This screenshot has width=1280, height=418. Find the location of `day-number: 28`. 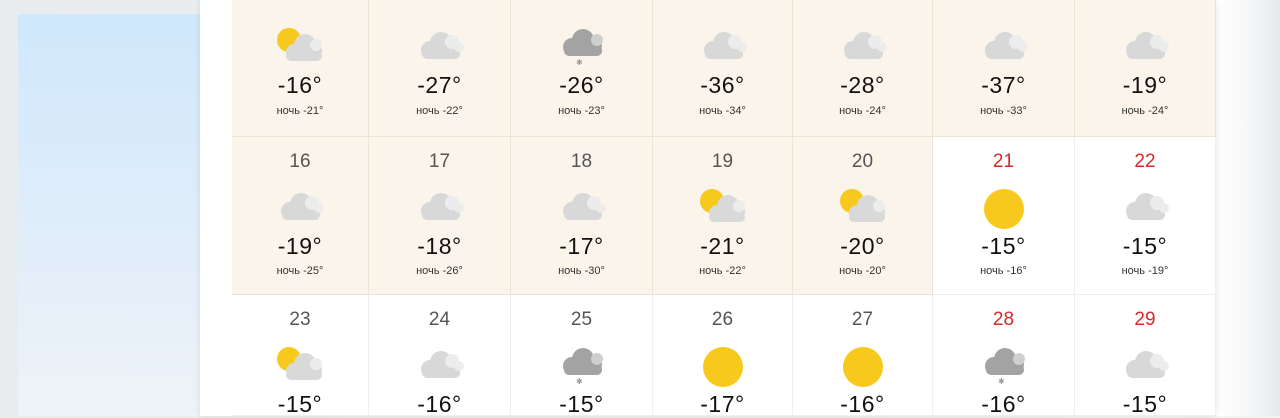

day-number: 28 is located at coordinates (1003, 319).